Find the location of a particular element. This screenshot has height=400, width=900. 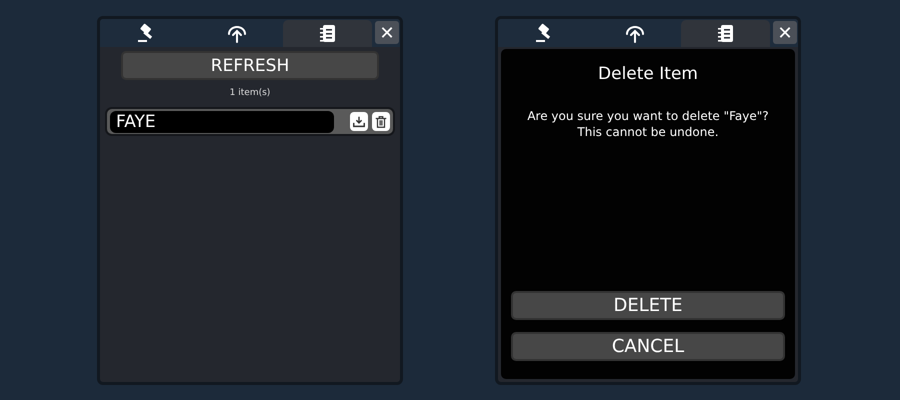

item-count: 1 item(s) is located at coordinates (250, 93).